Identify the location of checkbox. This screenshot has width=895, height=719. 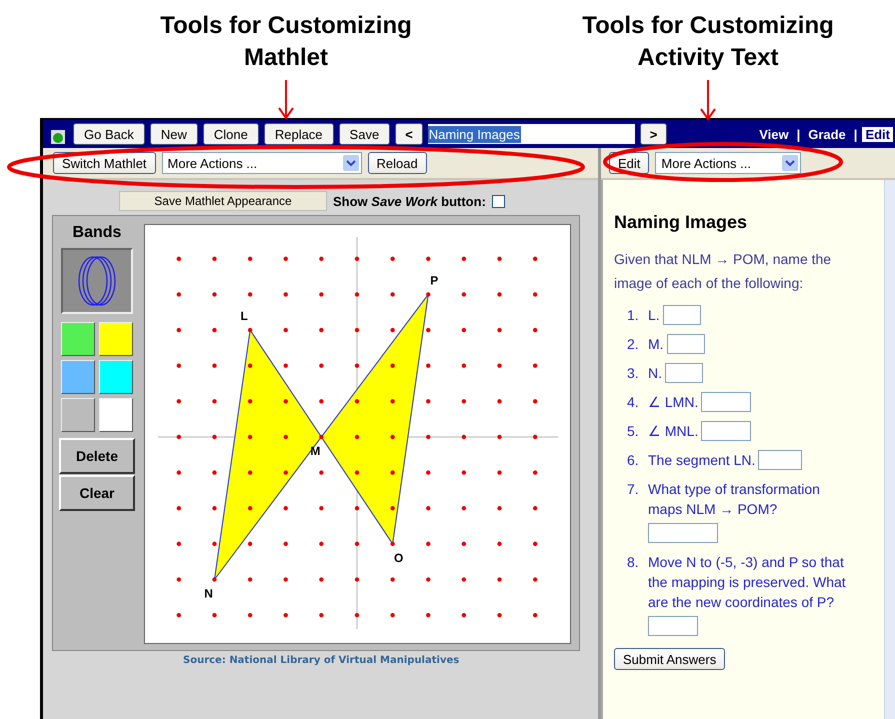
(498, 201).